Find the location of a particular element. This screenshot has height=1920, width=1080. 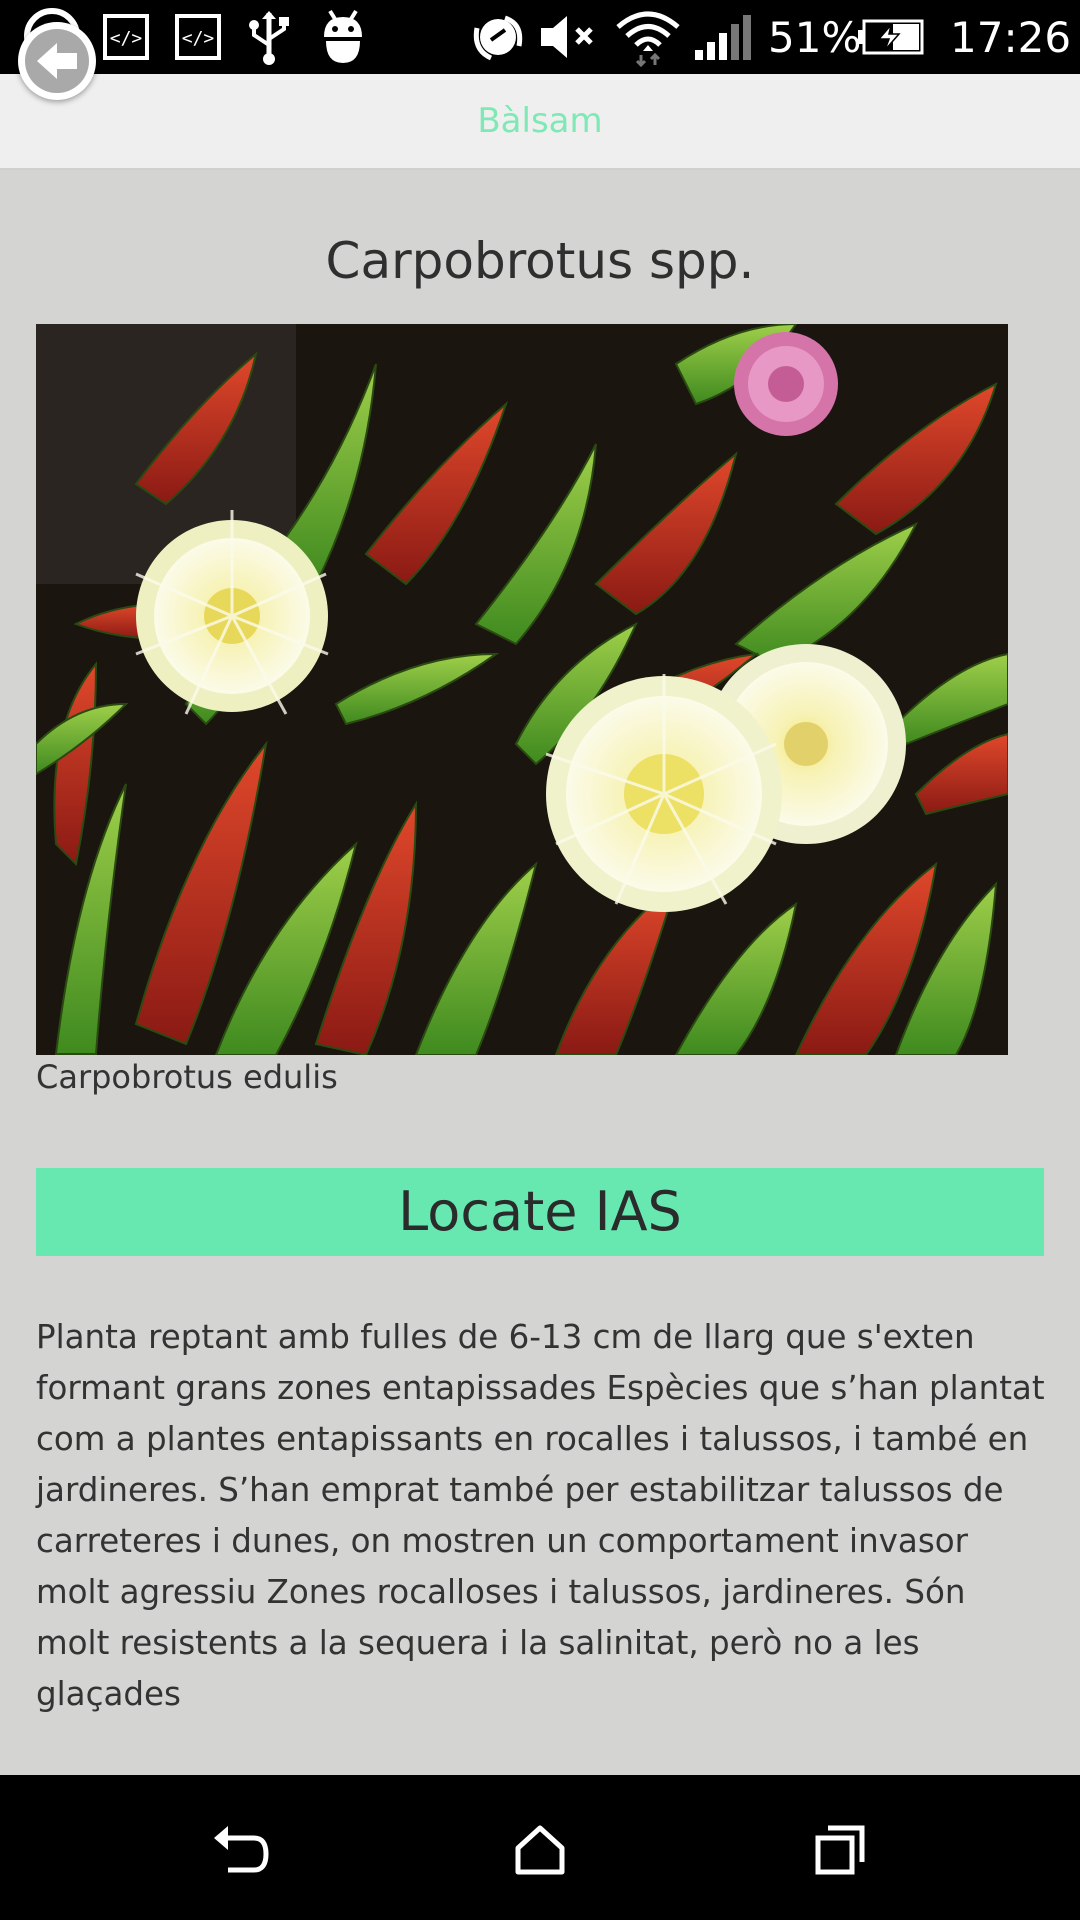

header-bar: Bàlsam is located at coordinates (540, 122).